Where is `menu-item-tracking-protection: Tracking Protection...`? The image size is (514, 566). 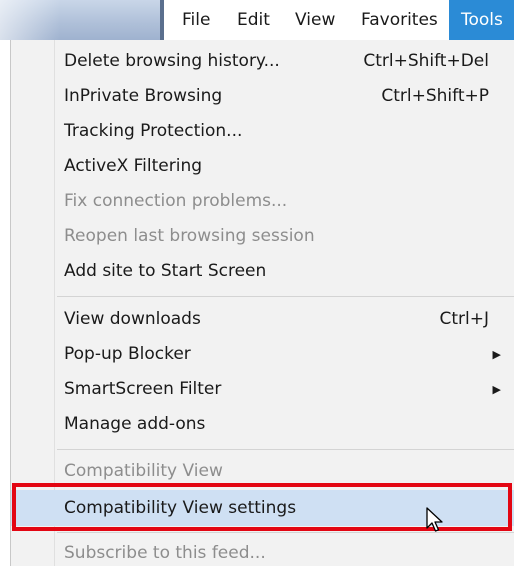 menu-item-tracking-protection: Tracking Protection... is located at coordinates (262, 131).